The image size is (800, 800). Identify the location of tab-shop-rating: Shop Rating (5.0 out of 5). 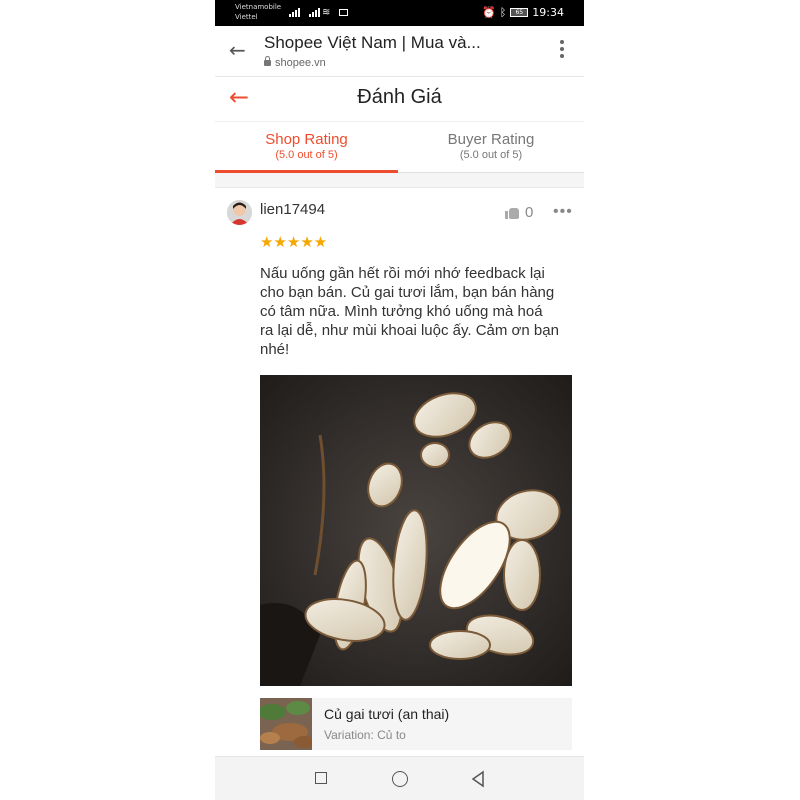
(306, 147).